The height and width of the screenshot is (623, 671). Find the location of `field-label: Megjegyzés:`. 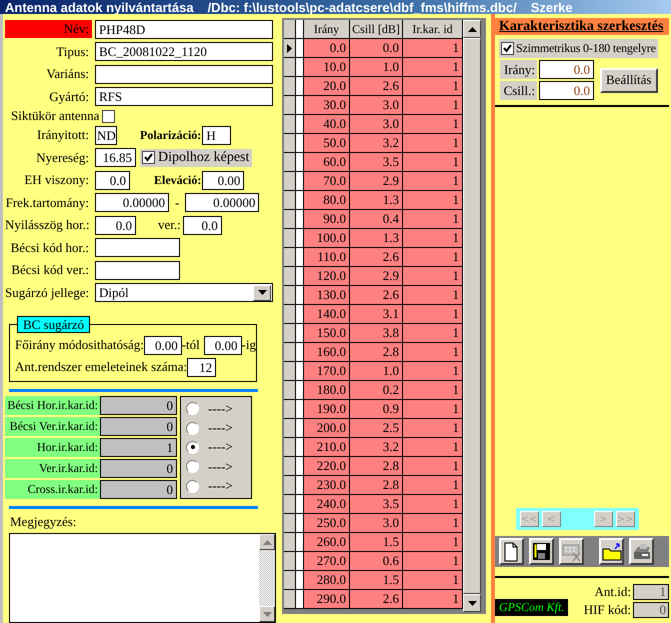

field-label: Megjegyzés: is located at coordinates (44, 522).